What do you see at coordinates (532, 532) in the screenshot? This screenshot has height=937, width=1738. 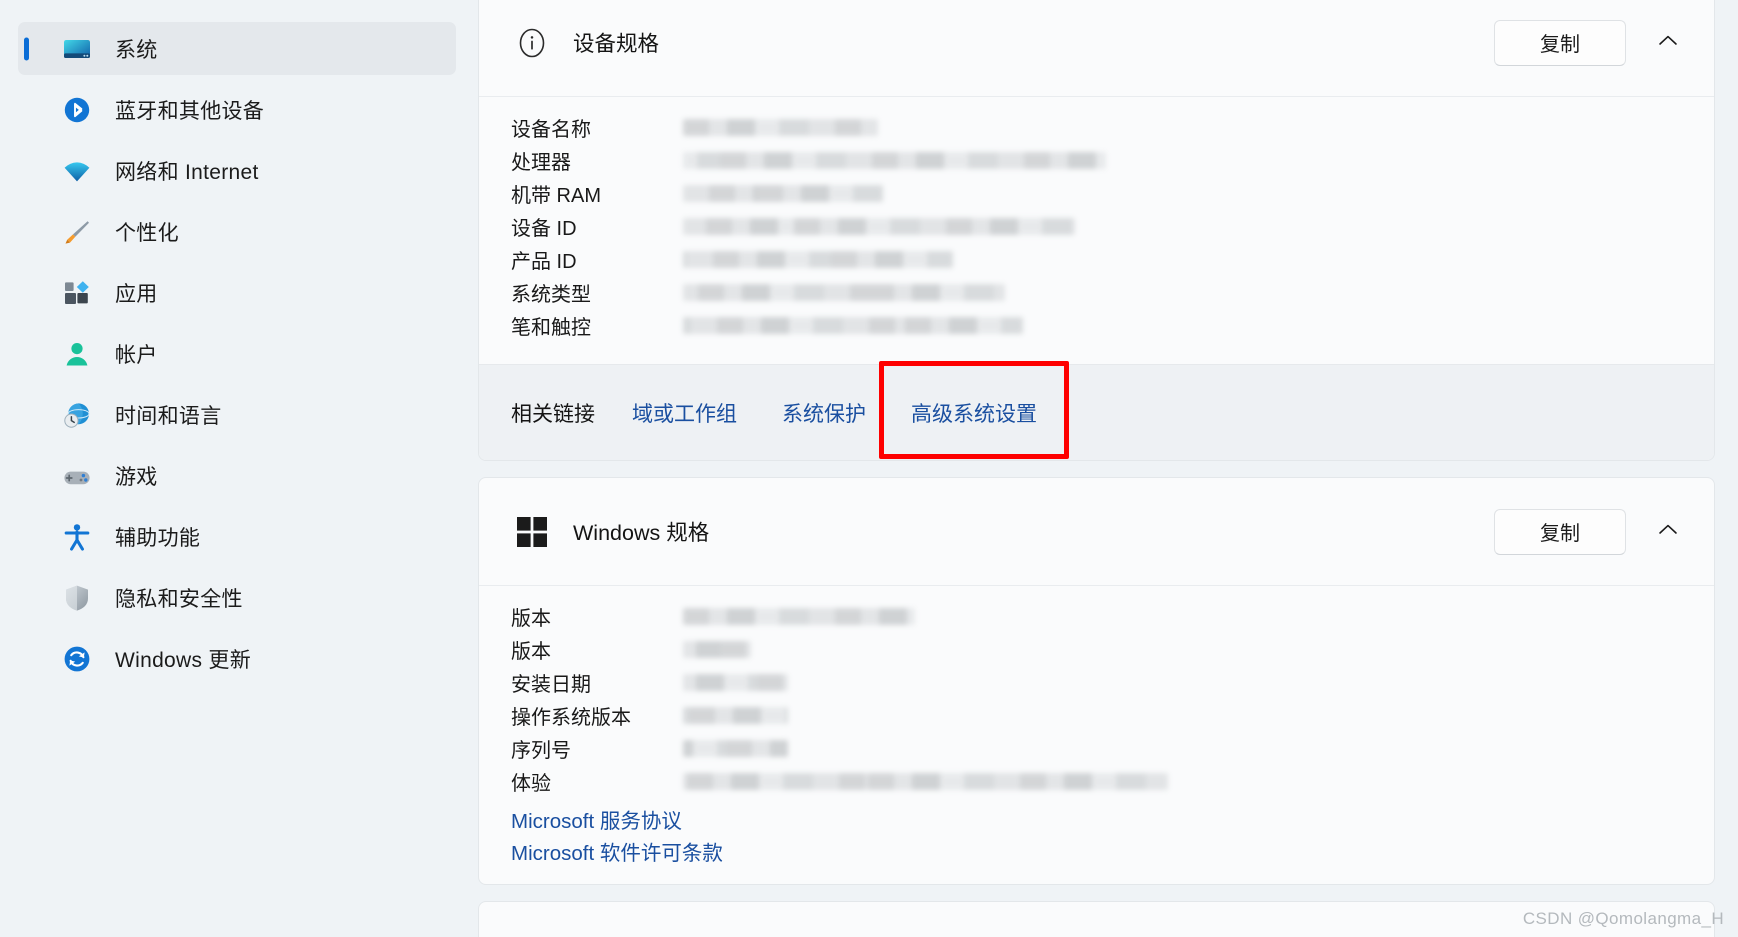 I see `windows-logo-icon` at bounding box center [532, 532].